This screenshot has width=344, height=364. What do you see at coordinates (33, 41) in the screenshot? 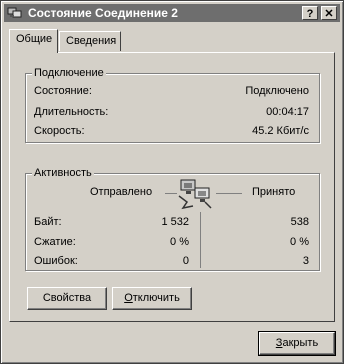
I see `tab-general: Общие` at bounding box center [33, 41].